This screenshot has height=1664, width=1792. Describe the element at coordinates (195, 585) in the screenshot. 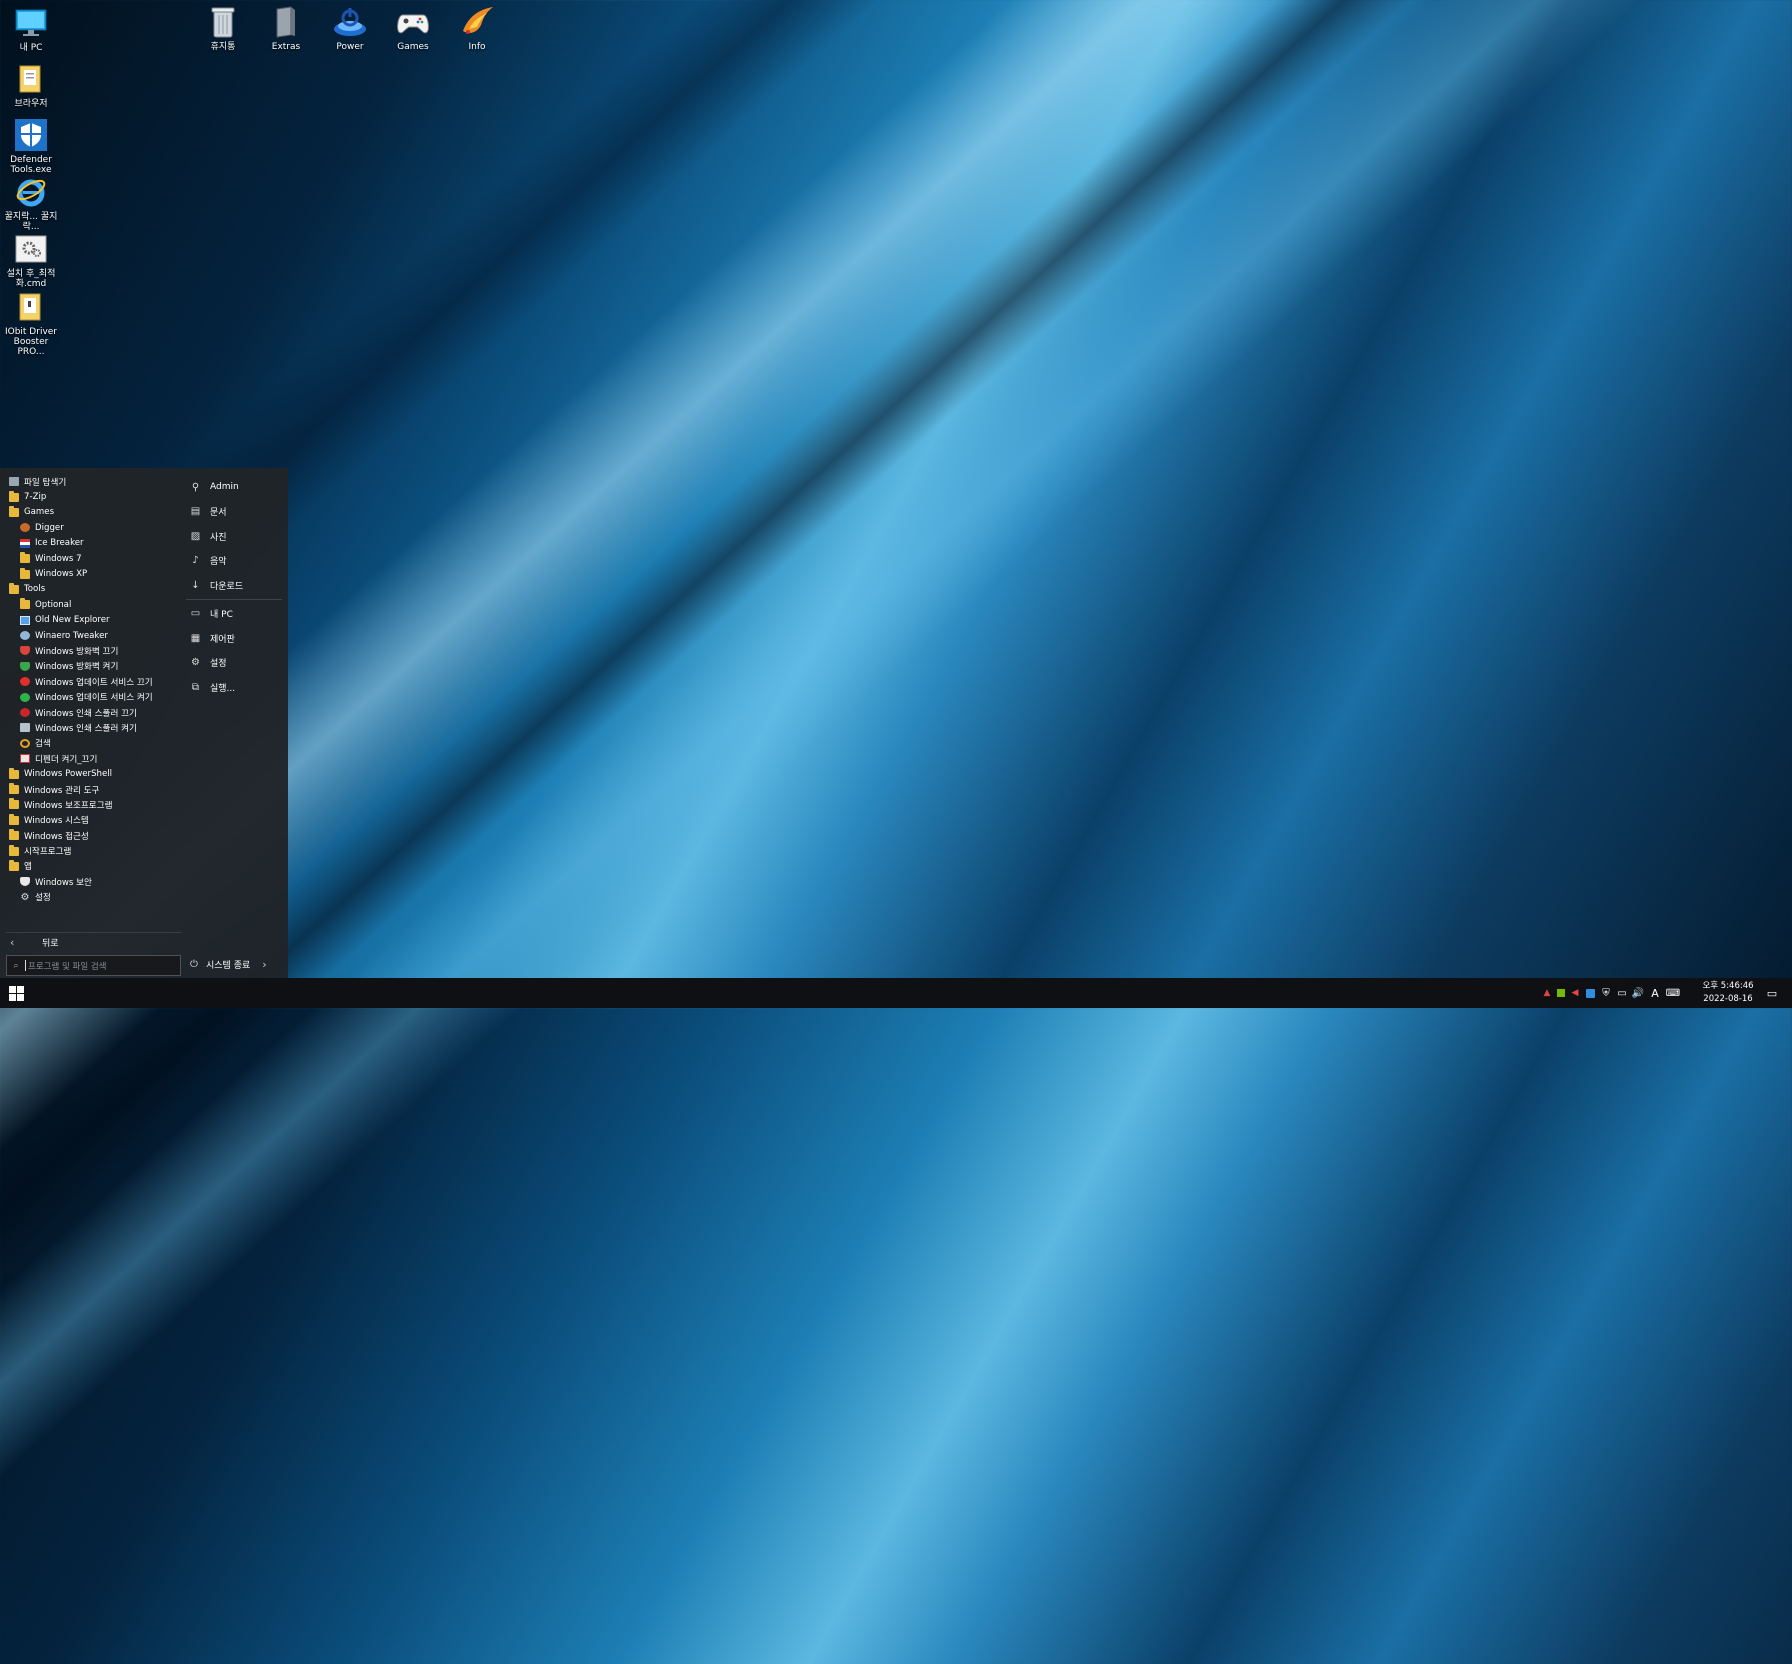

I see `download-icon: ↓` at that location.